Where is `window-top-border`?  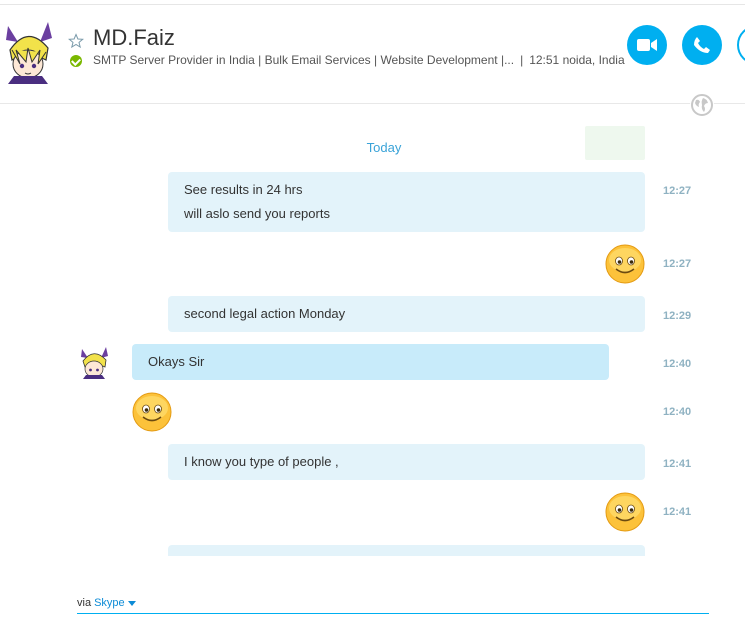
window-top-border is located at coordinates (372, 4).